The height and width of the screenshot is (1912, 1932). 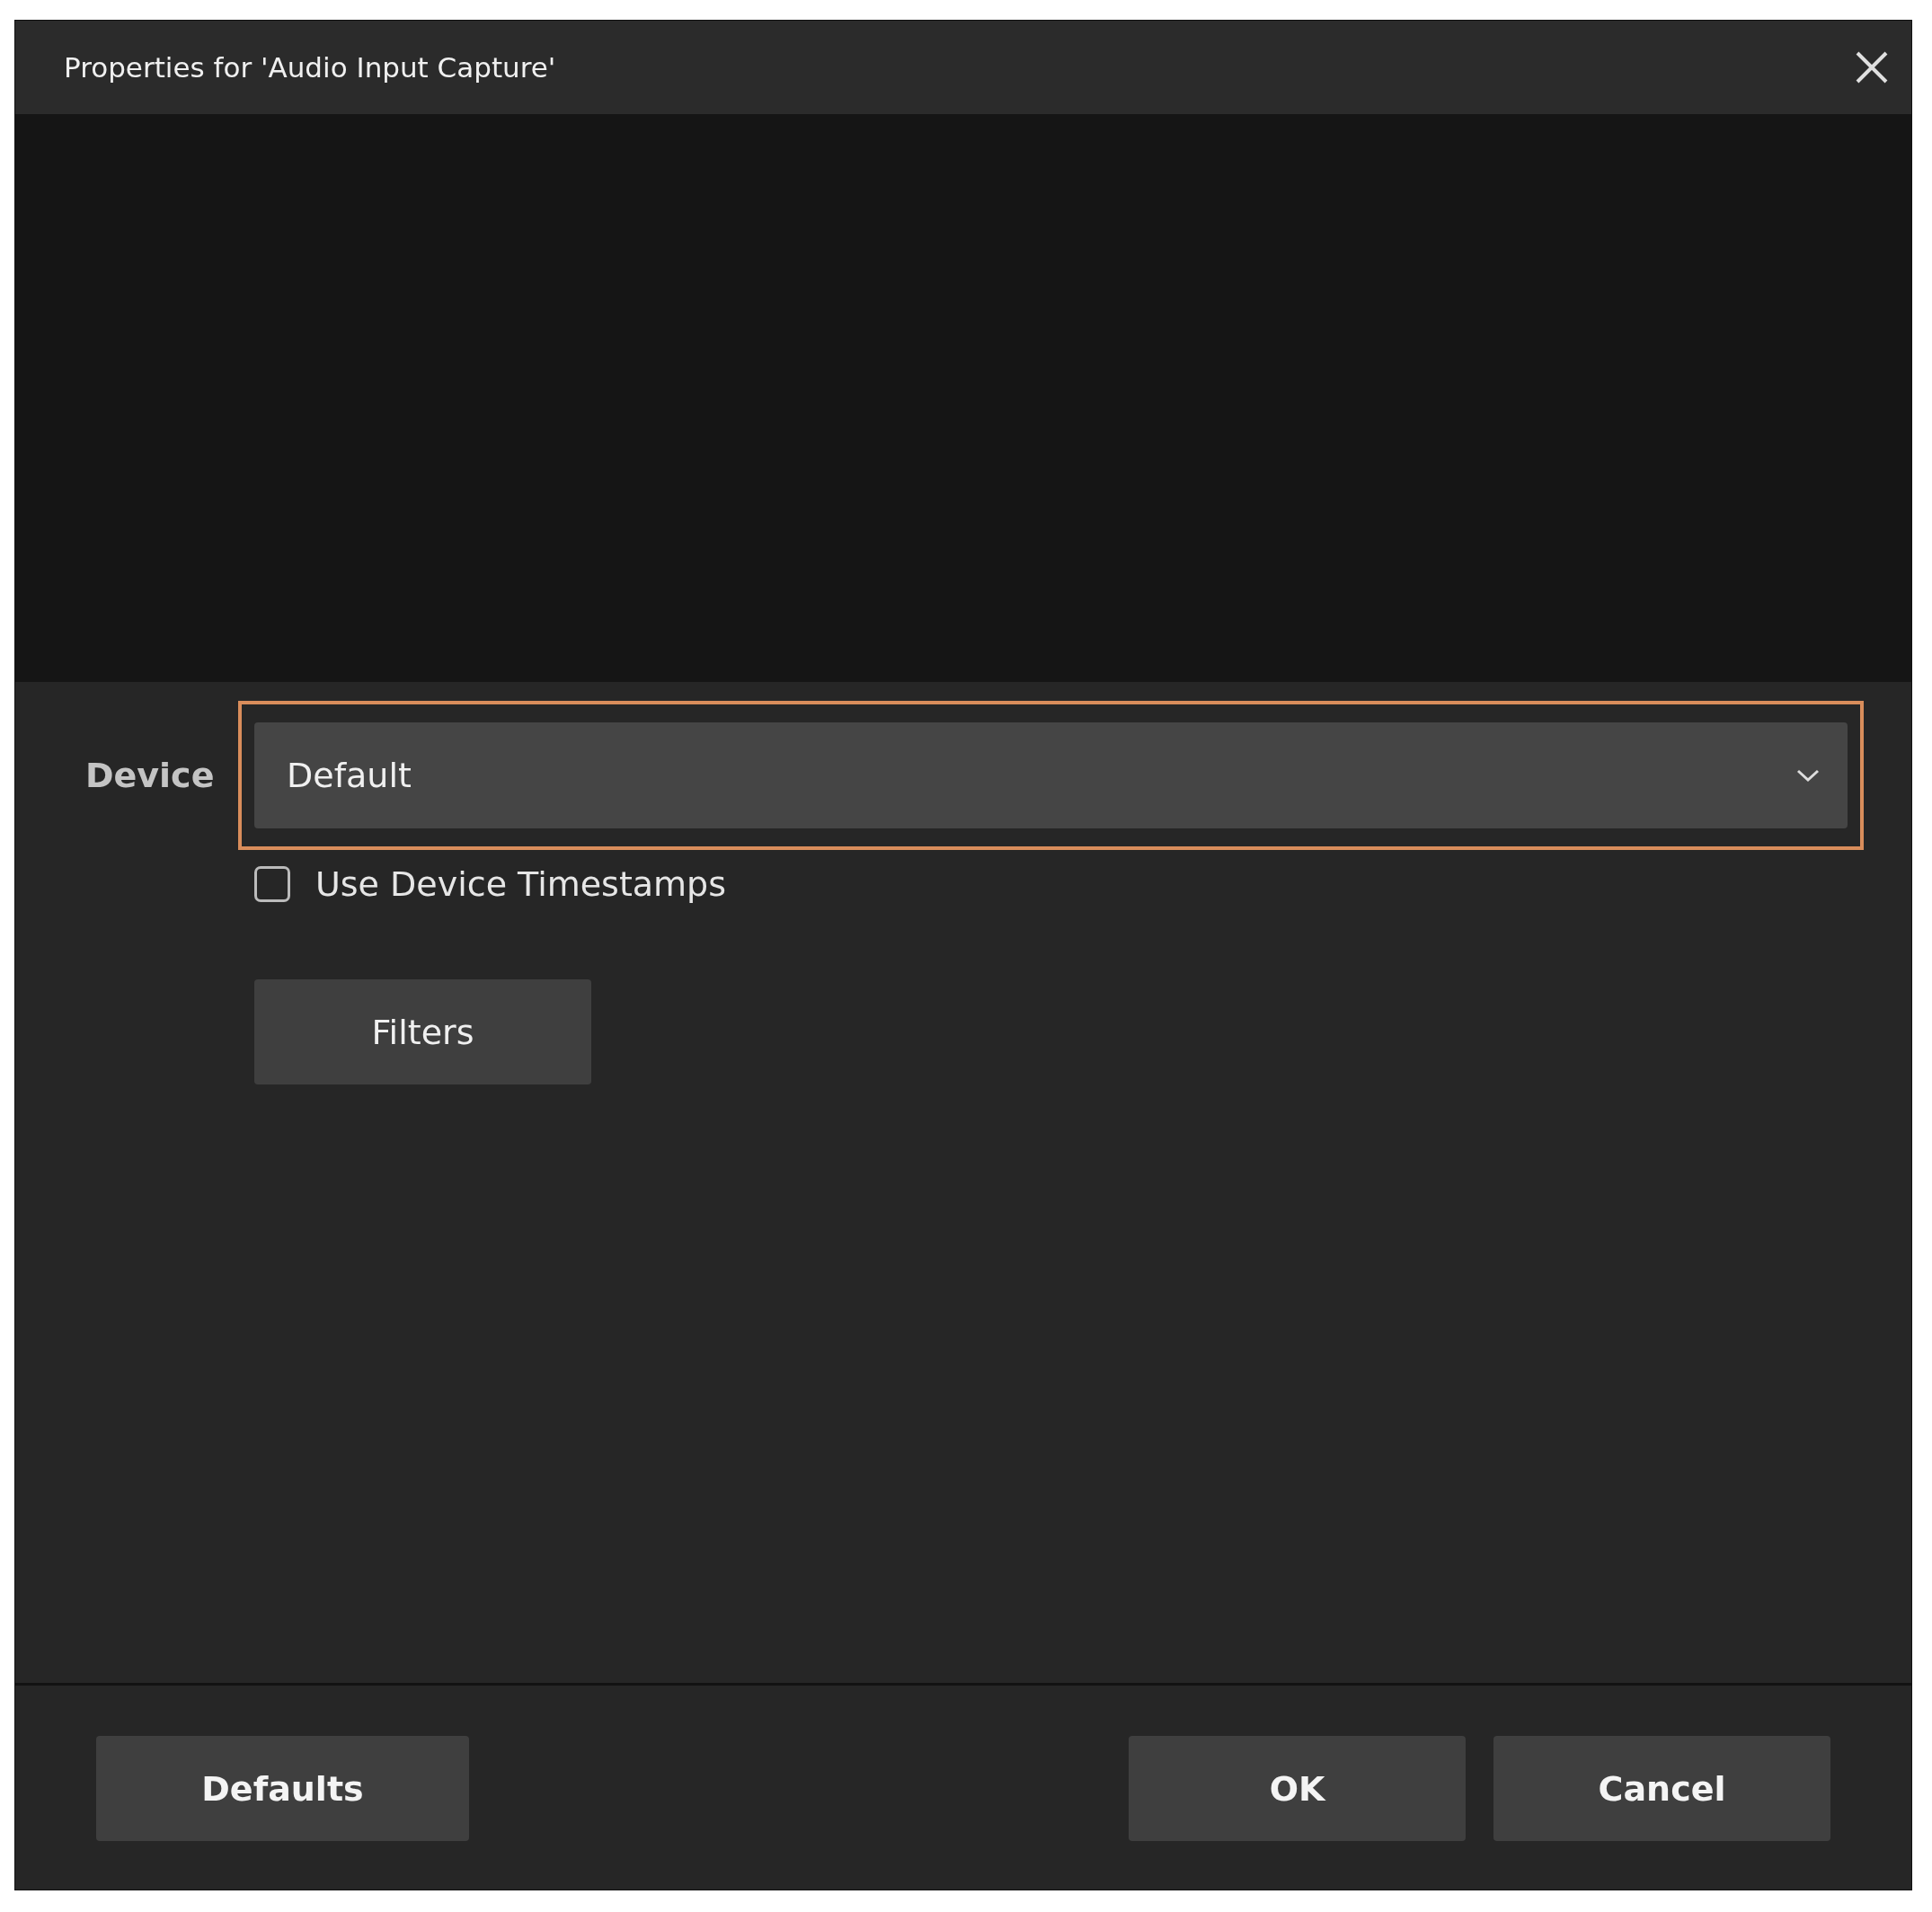 I want to click on filters-button: Filters, so click(x=422, y=1031).